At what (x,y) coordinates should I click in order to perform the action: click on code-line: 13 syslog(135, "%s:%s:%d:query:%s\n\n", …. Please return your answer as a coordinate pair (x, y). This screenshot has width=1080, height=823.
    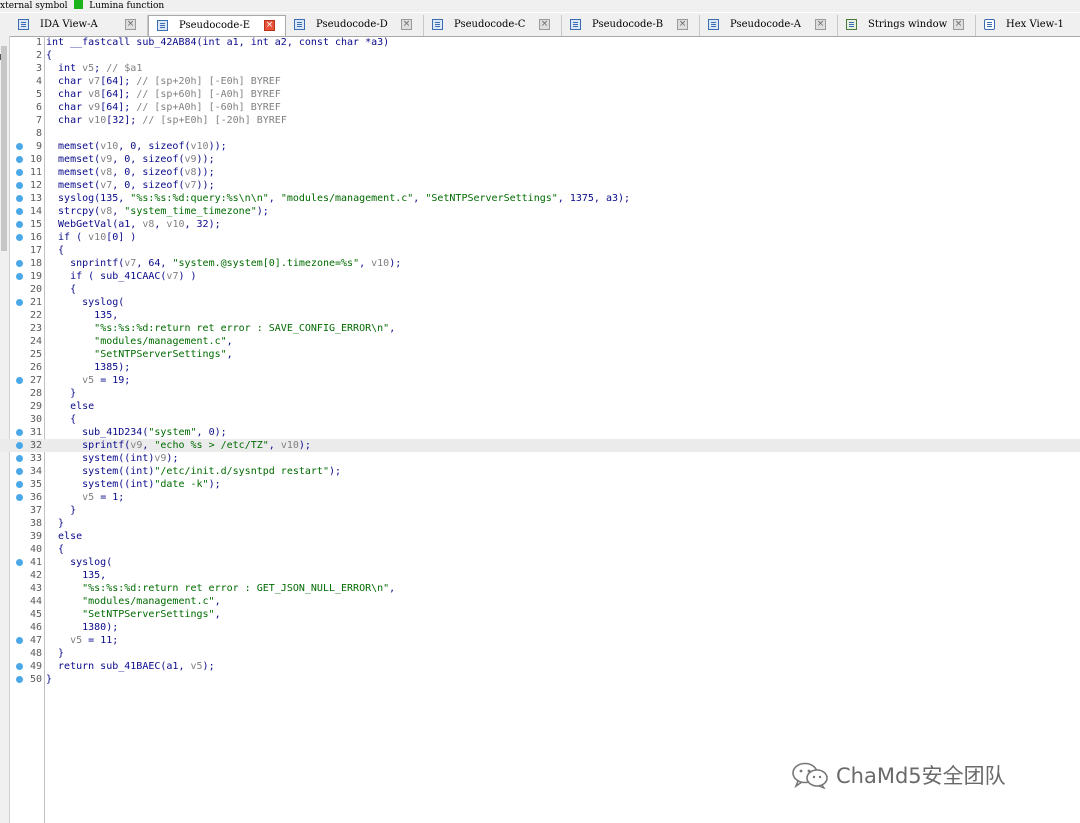
    Looking at the image, I should click on (540, 198).